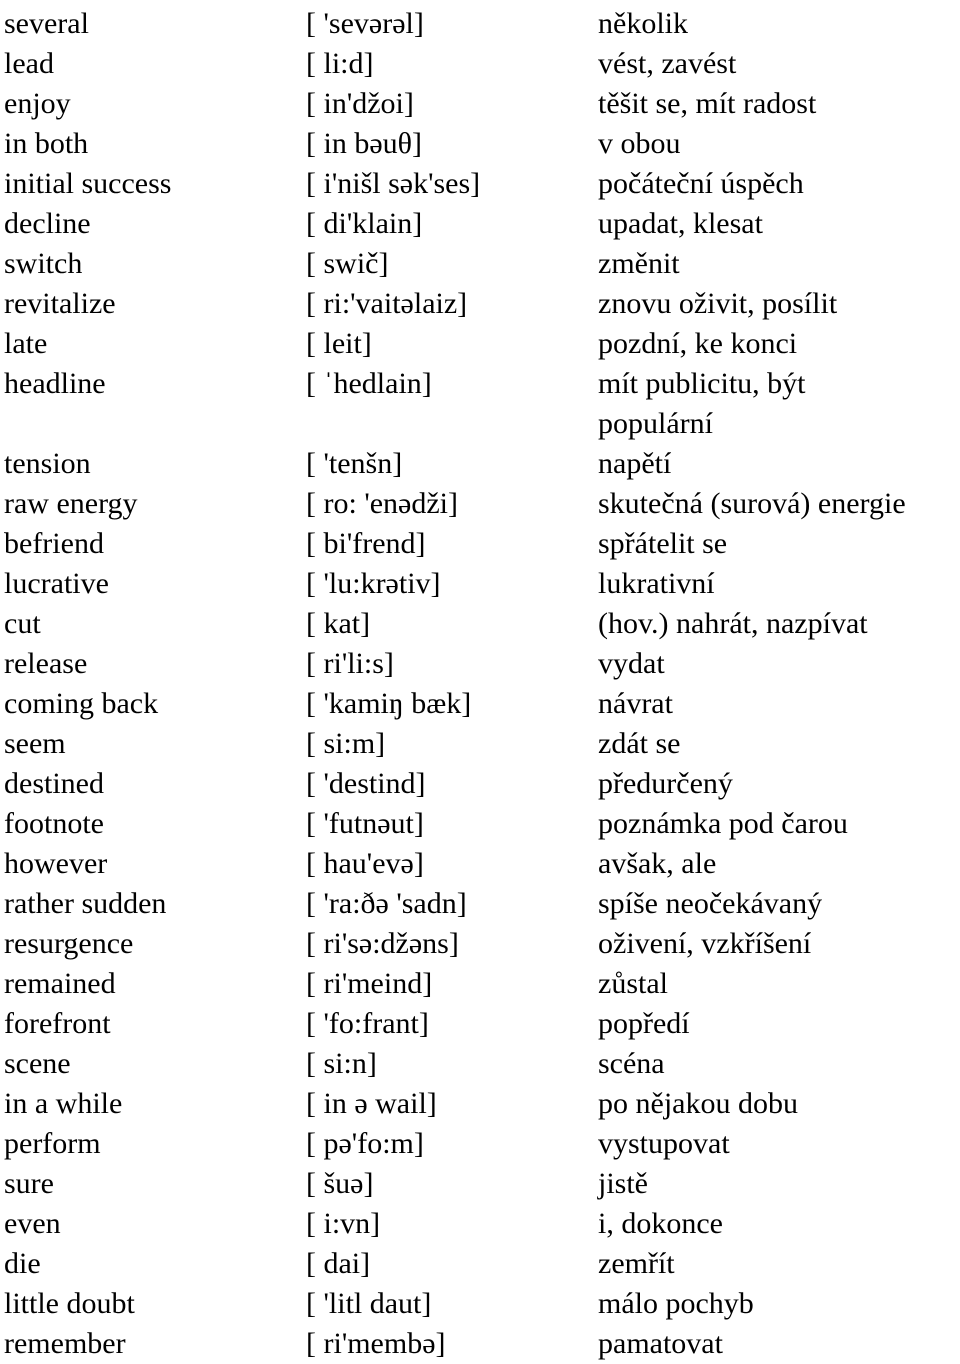 Image resolution: width=960 pixels, height=1364 pixels. What do you see at coordinates (371, 1103) in the screenshot?
I see `vocab-pronunciation: [ in ə wail]` at bounding box center [371, 1103].